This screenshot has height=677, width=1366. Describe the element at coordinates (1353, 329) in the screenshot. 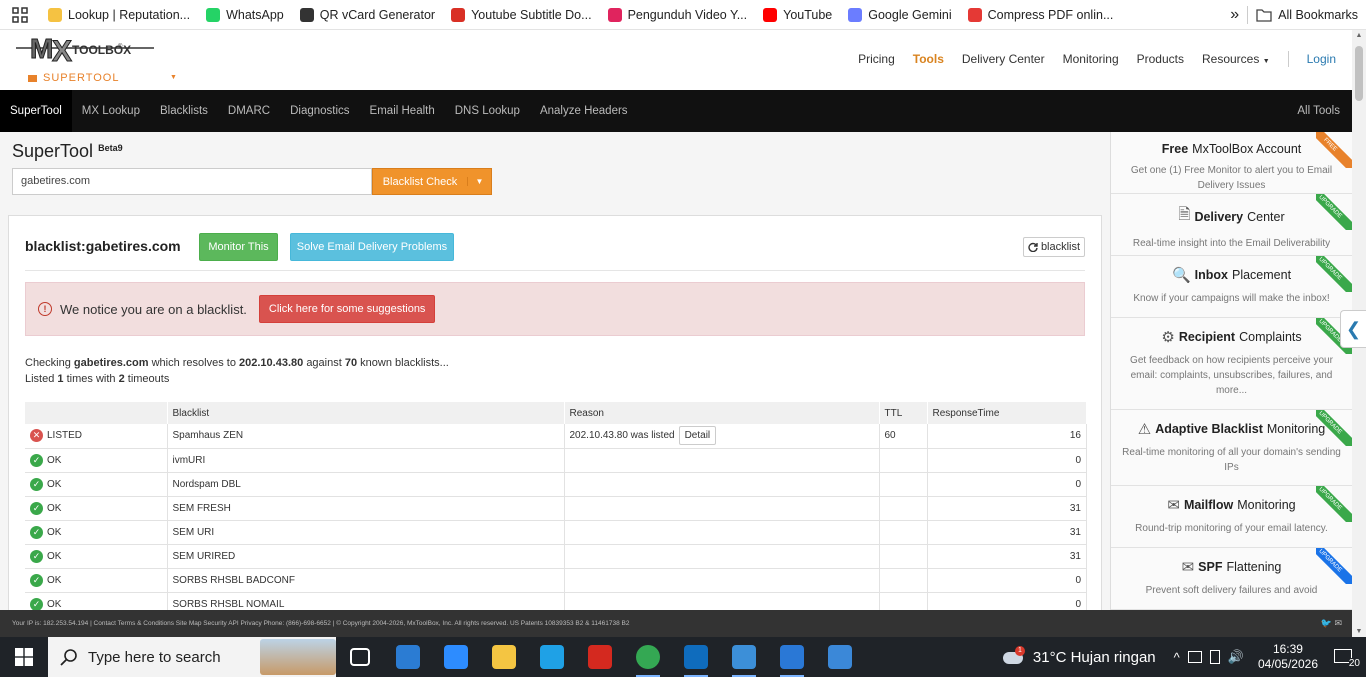

I see `collapse-sidebar-chevron-icon: ❮` at that location.